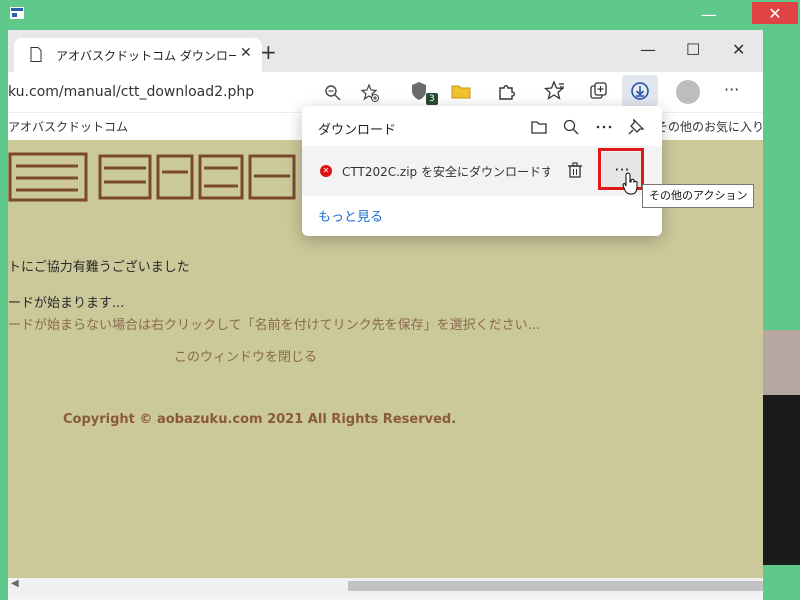  What do you see at coordinates (326, 171) in the screenshot?
I see `error-icon: ✕` at bounding box center [326, 171].